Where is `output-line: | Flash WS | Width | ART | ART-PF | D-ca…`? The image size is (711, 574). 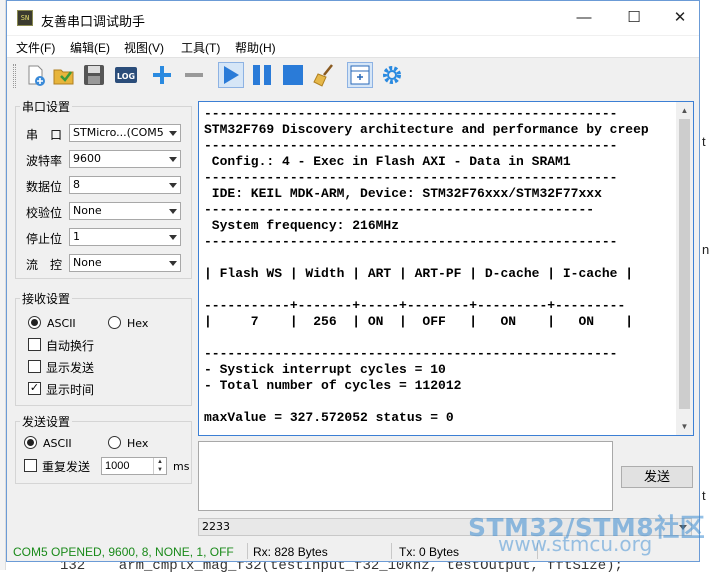
output-line: | Flash WS | Width | ART | ART-PF | D-ca… is located at coordinates (419, 273).